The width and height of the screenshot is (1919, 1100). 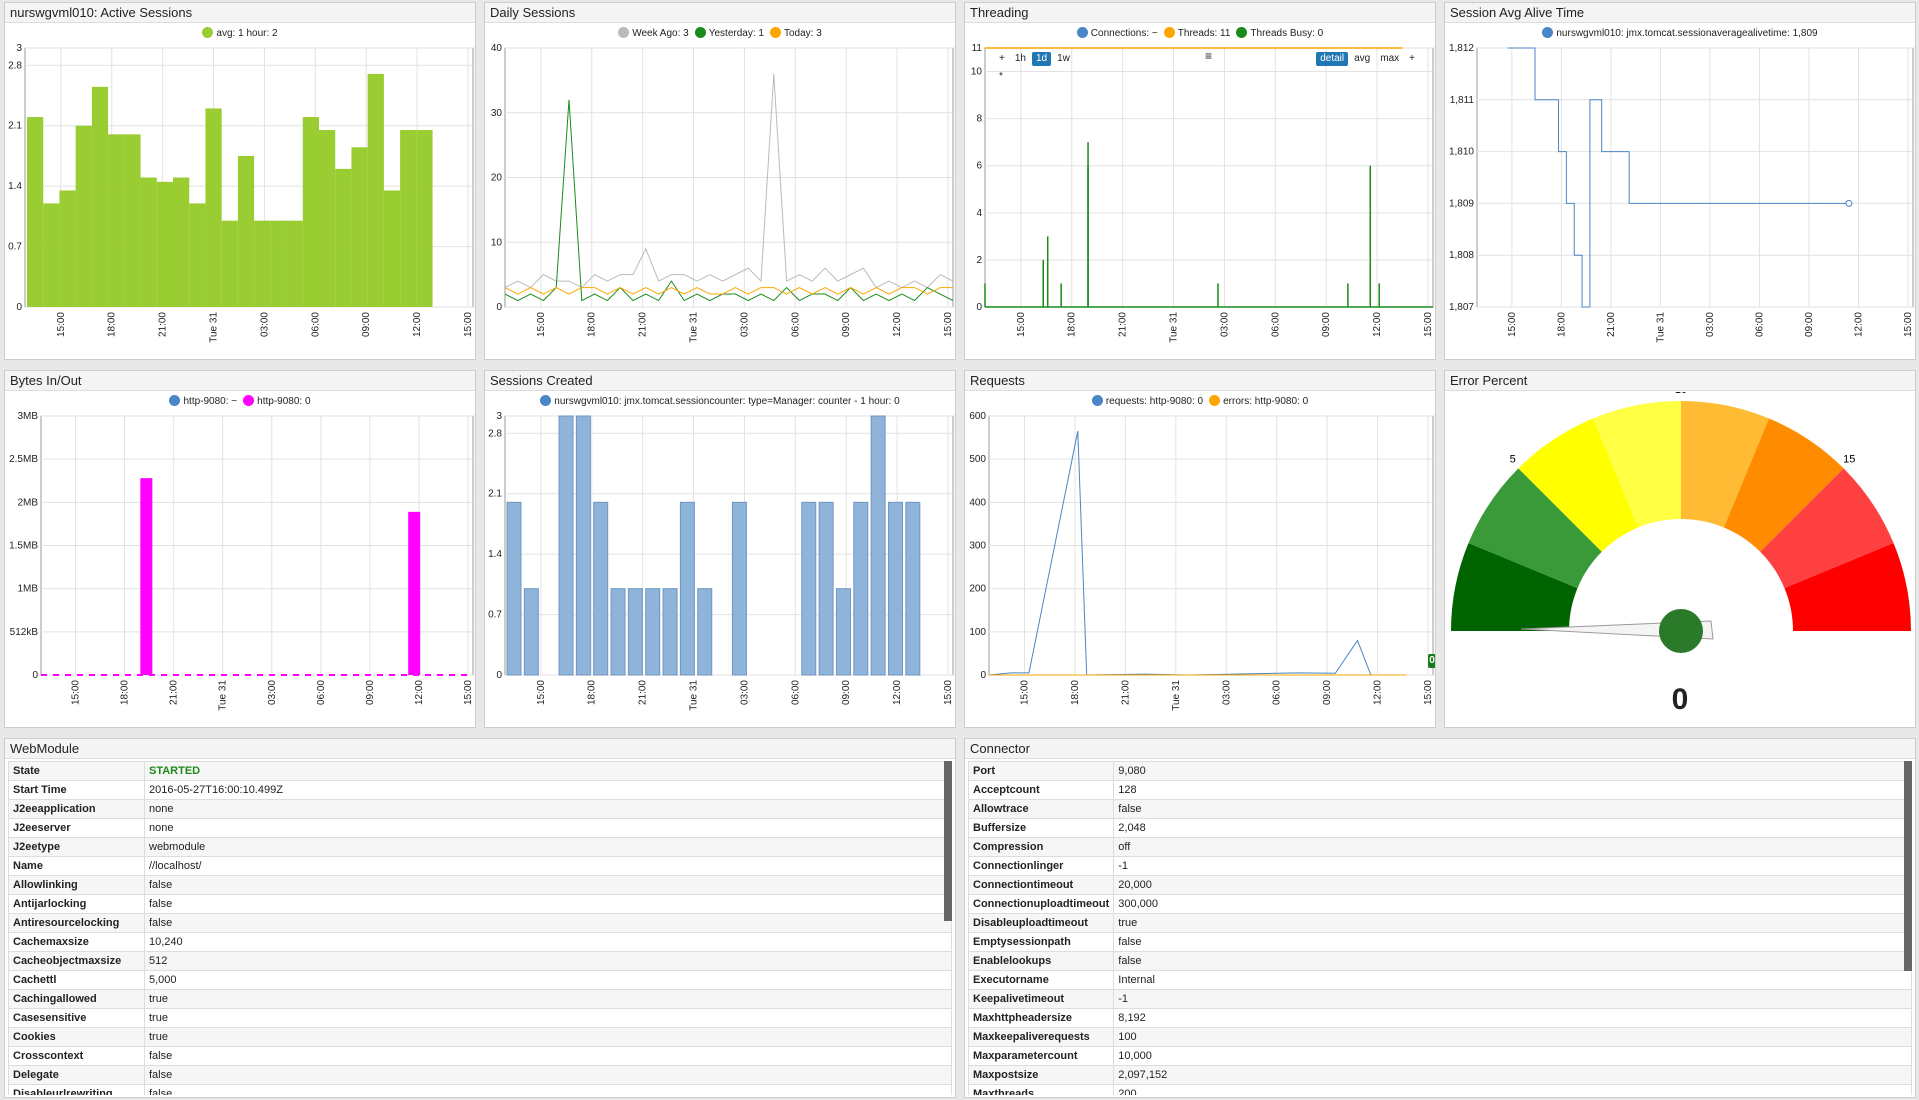 I want to click on table-row: Crosscontext false, so click(x=480, y=1056).